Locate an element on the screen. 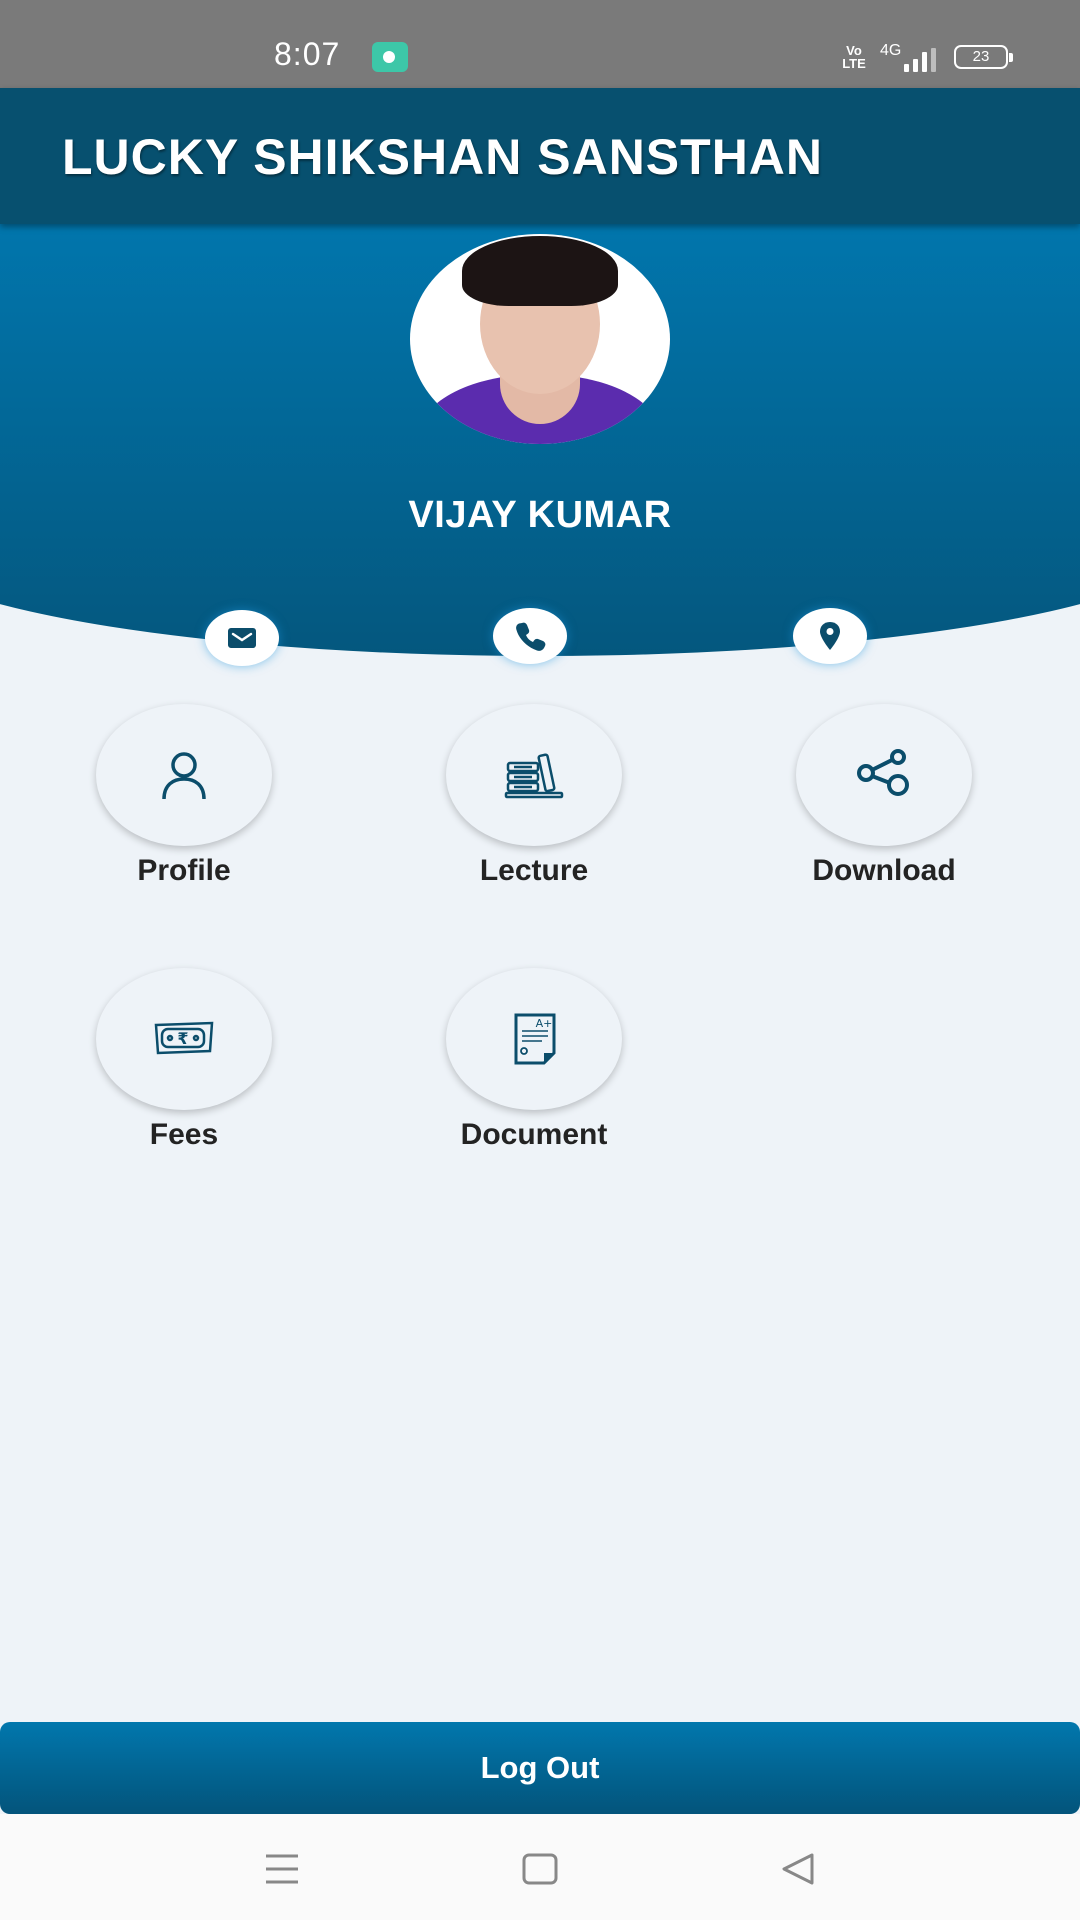 This screenshot has width=1080, height=1920. menu-label: Fees is located at coordinates (184, 1134).